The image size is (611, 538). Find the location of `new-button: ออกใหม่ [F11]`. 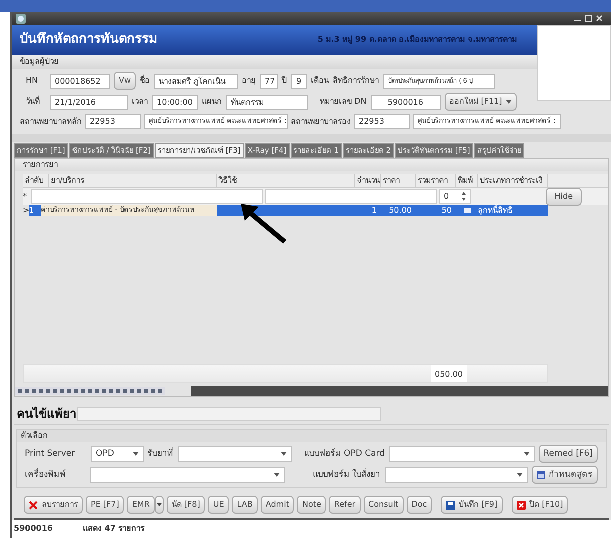

new-button: ออกใหม่ [F11] is located at coordinates (481, 102).